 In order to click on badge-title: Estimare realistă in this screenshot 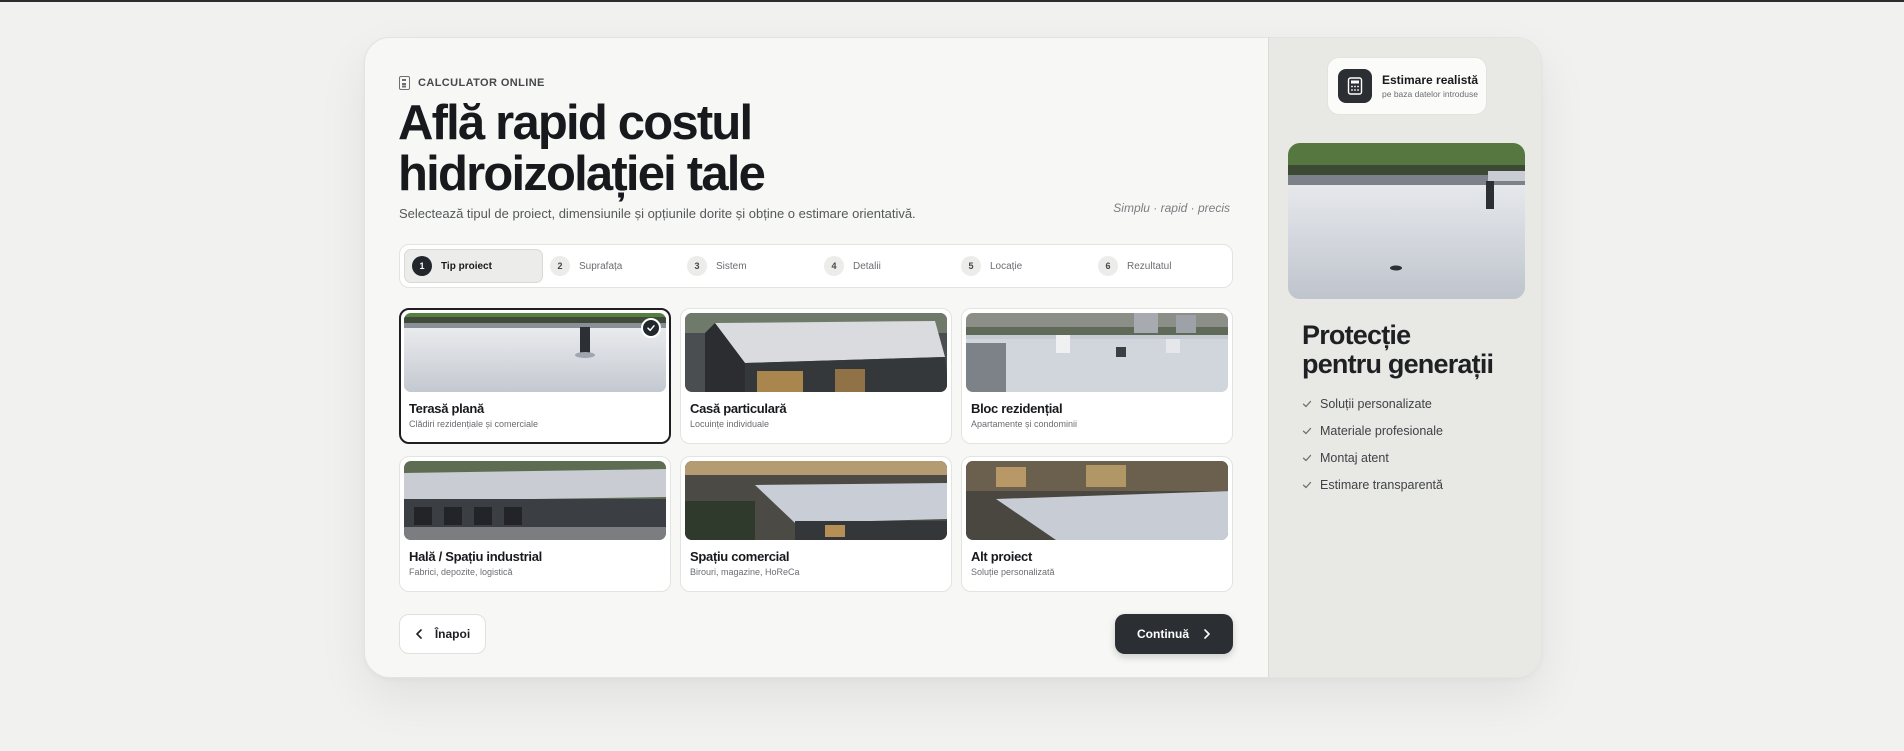, I will do `click(1430, 80)`.